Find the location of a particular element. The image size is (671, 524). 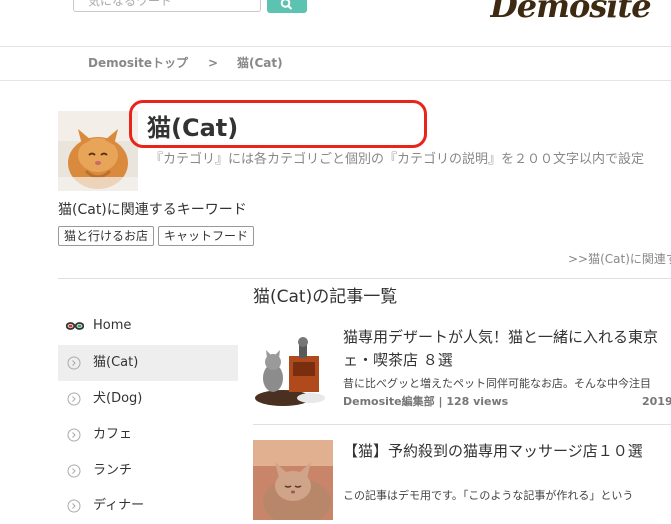

breadcrumb-home-link: Demositeトップ is located at coordinates (138, 63).